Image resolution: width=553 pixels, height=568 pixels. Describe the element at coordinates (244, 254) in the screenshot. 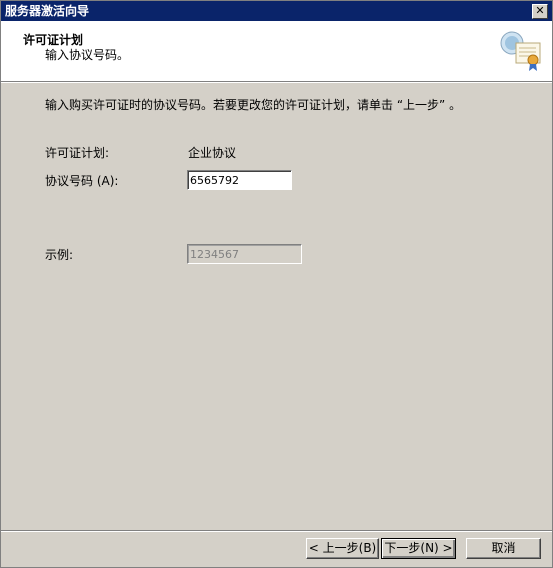

I see `example-field` at that location.